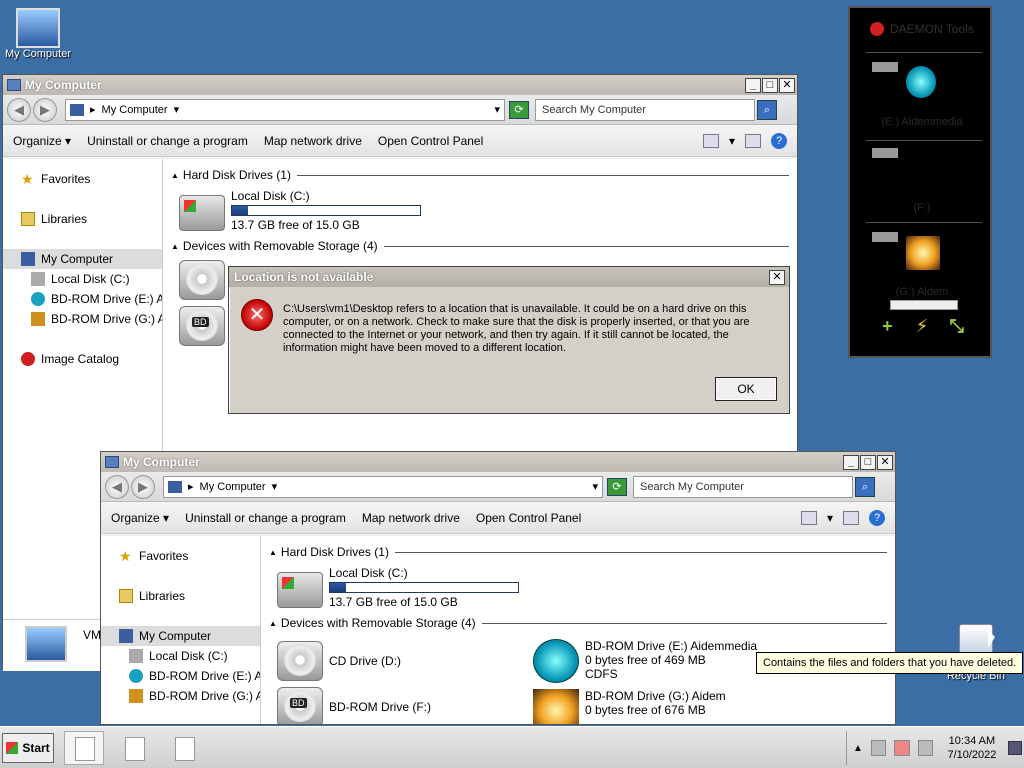 The height and width of the screenshot is (768, 1024). I want to click on network-icon, so click(878, 748).